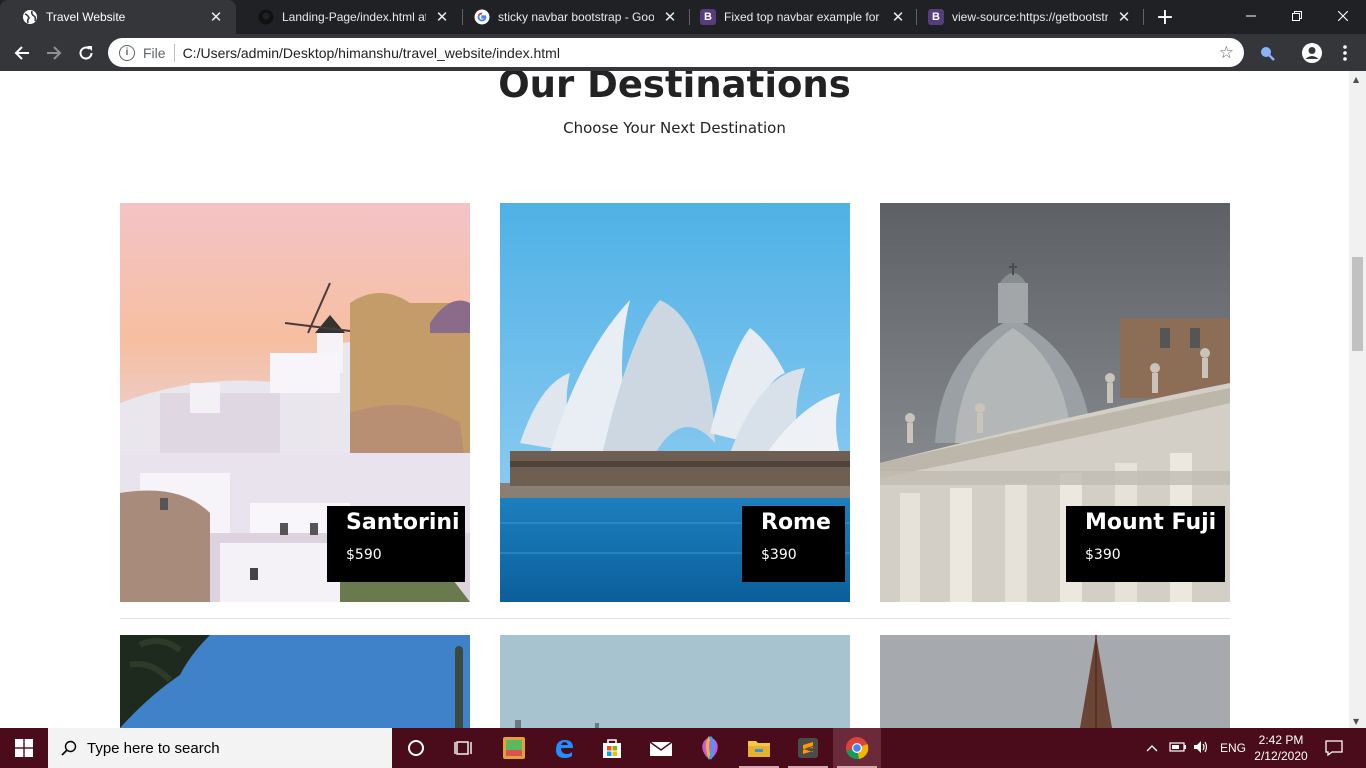 The width and height of the screenshot is (1366, 768). Describe the element at coordinates (1343, 16) in the screenshot. I see `close-window-button` at that location.